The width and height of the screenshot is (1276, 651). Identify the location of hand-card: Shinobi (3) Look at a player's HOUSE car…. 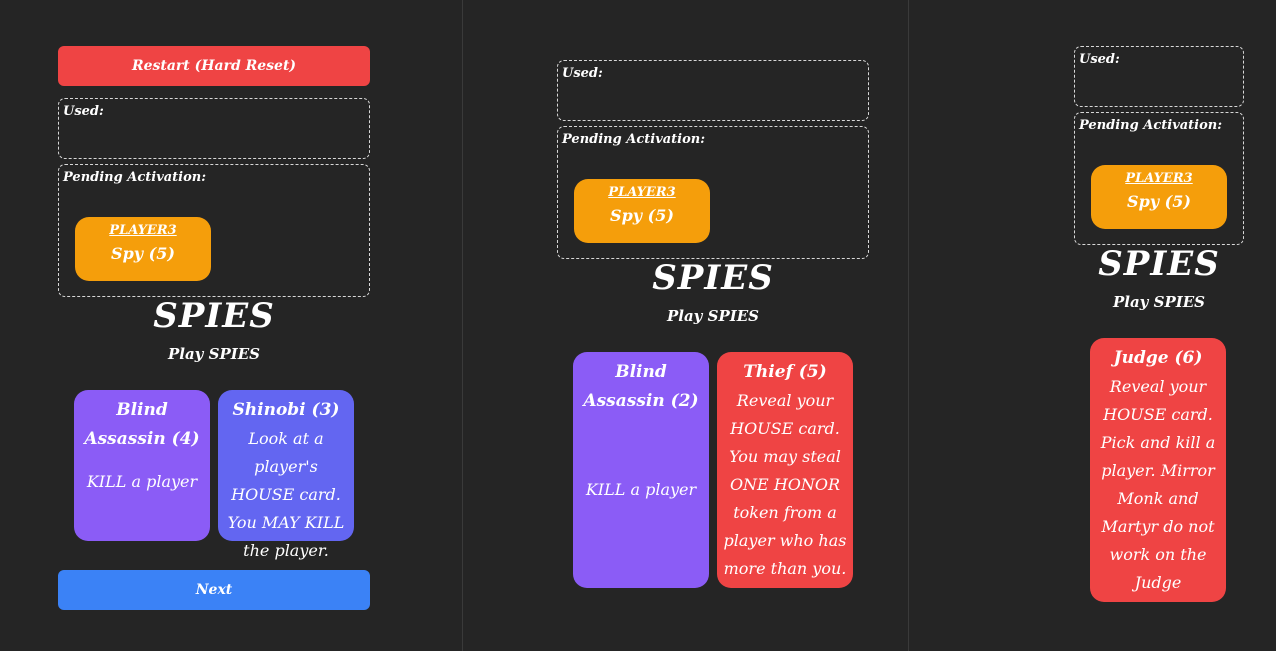
(286, 475).